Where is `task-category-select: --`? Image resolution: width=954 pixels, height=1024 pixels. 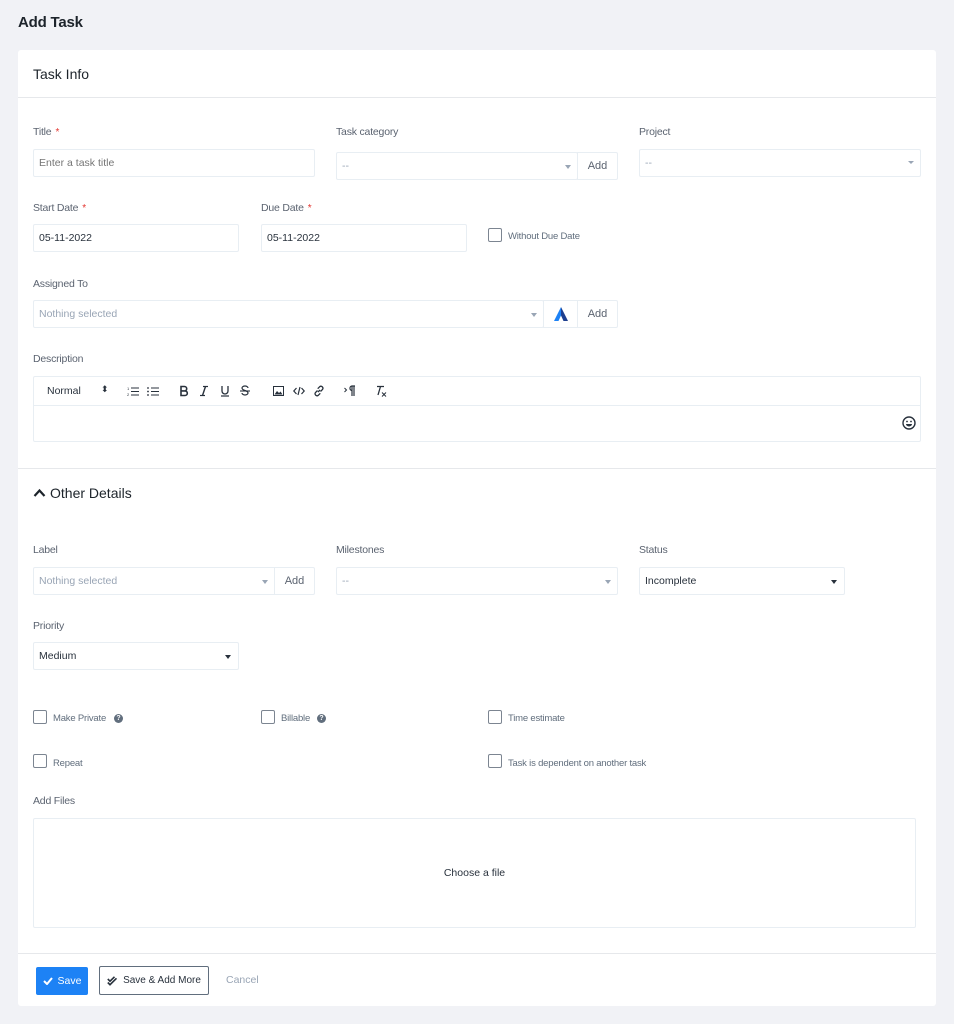
task-category-select: -- is located at coordinates (457, 166).